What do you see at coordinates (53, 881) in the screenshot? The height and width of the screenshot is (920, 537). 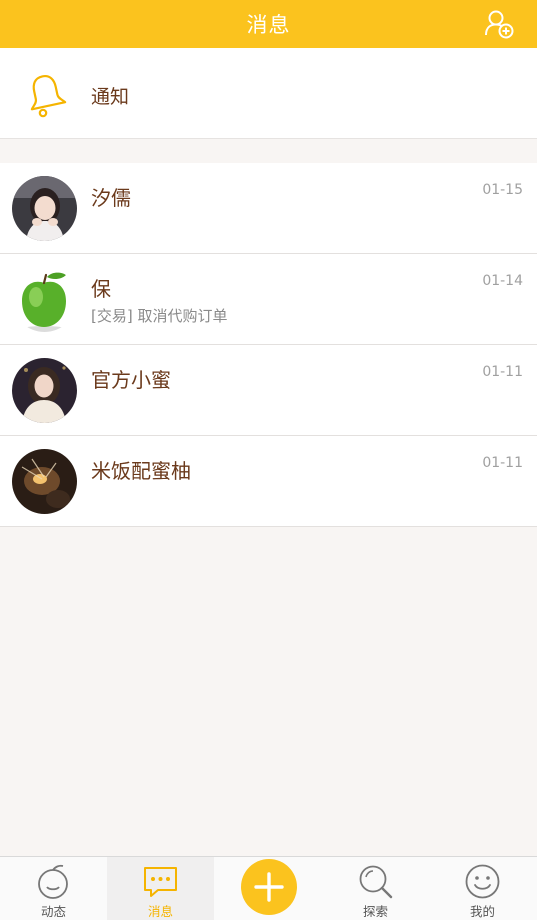 I see `moments-icon` at bounding box center [53, 881].